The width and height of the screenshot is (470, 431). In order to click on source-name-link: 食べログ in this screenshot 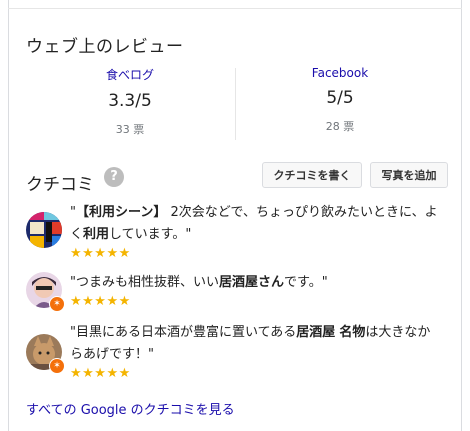, I will do `click(130, 74)`.